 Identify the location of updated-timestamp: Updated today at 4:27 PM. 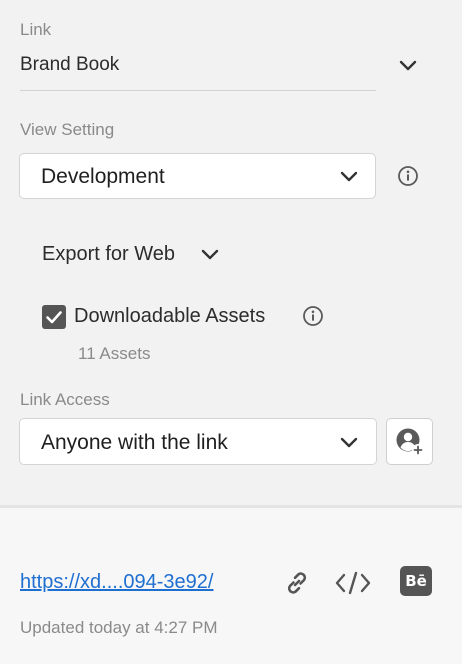
(119, 627).